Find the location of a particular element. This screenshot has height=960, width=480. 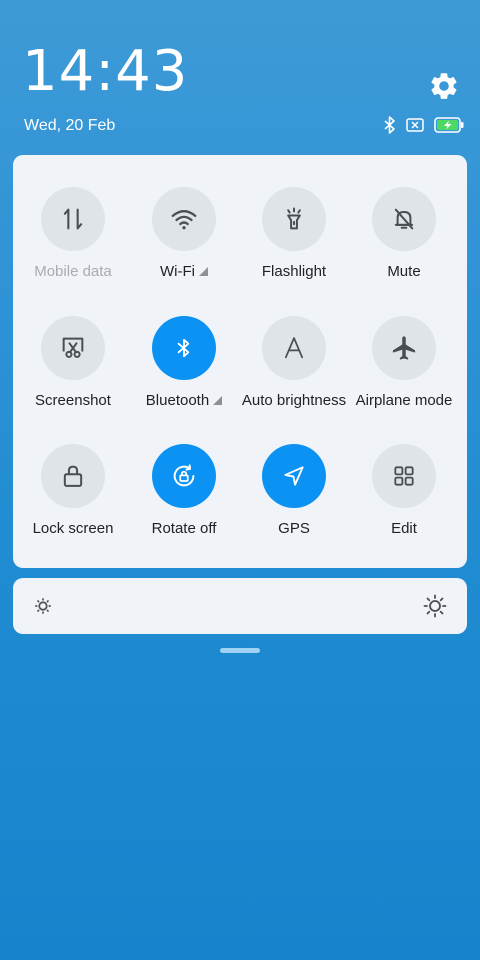

tile-label: Edit is located at coordinates (404, 528).